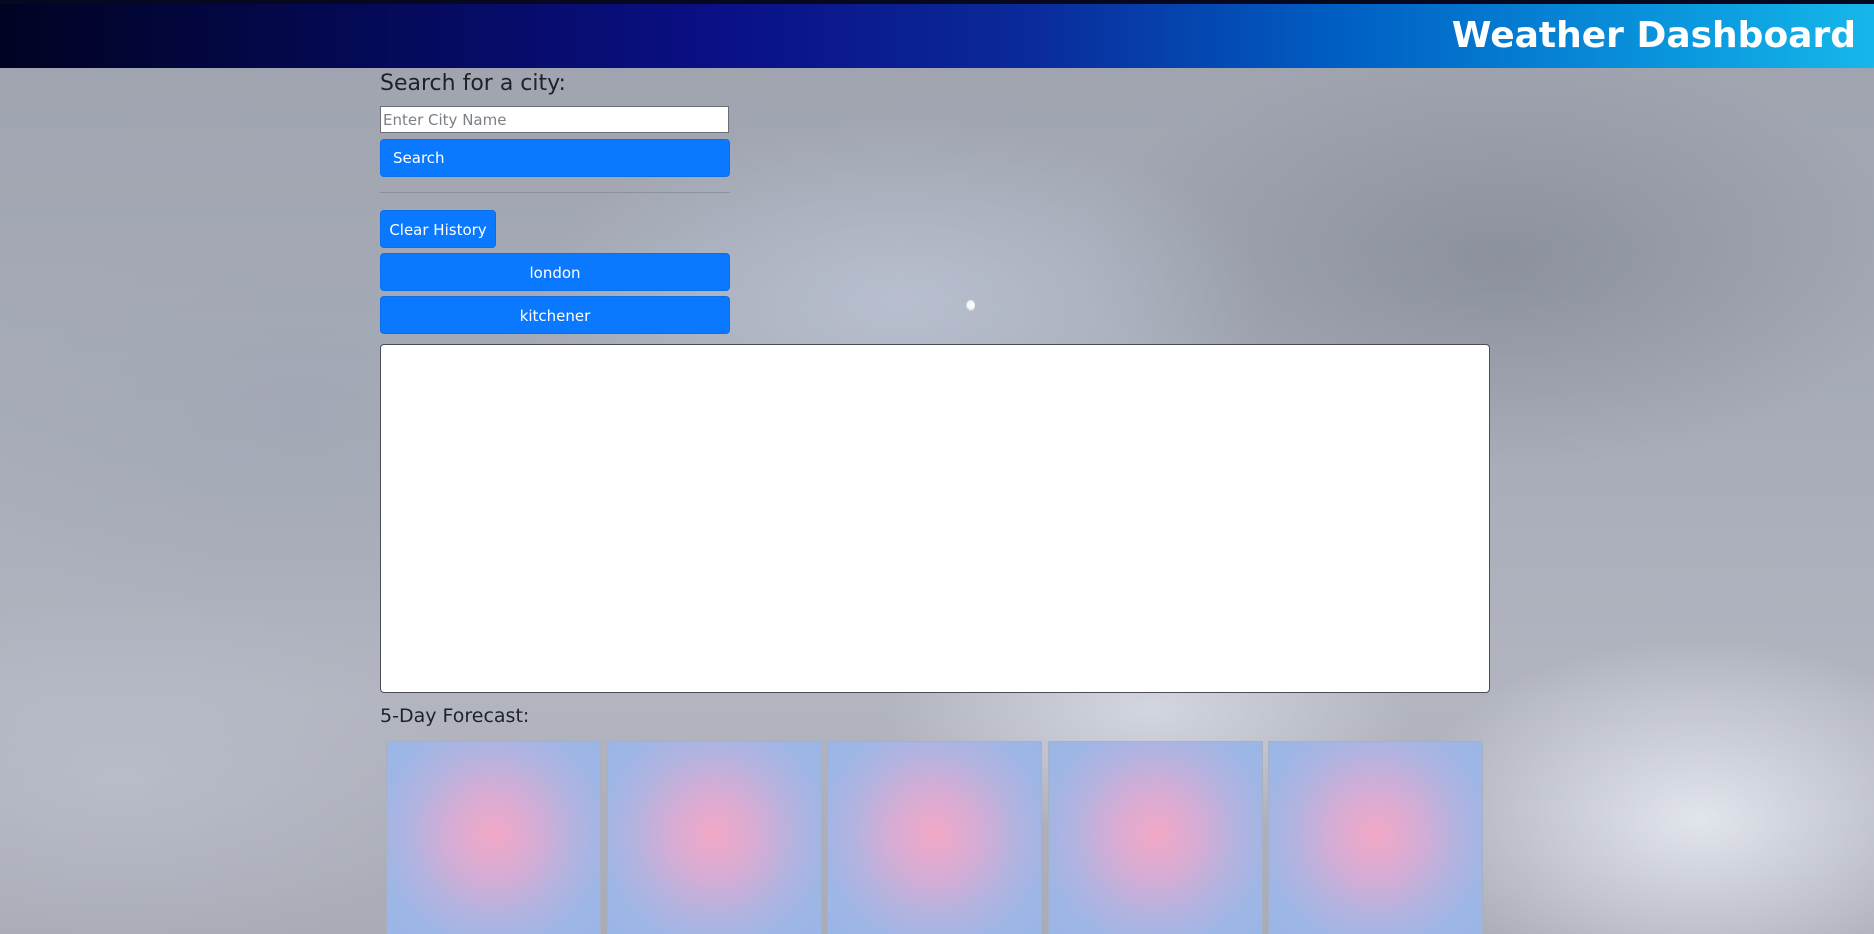 This screenshot has height=934, width=1874. I want to click on divider, so click(555, 192).